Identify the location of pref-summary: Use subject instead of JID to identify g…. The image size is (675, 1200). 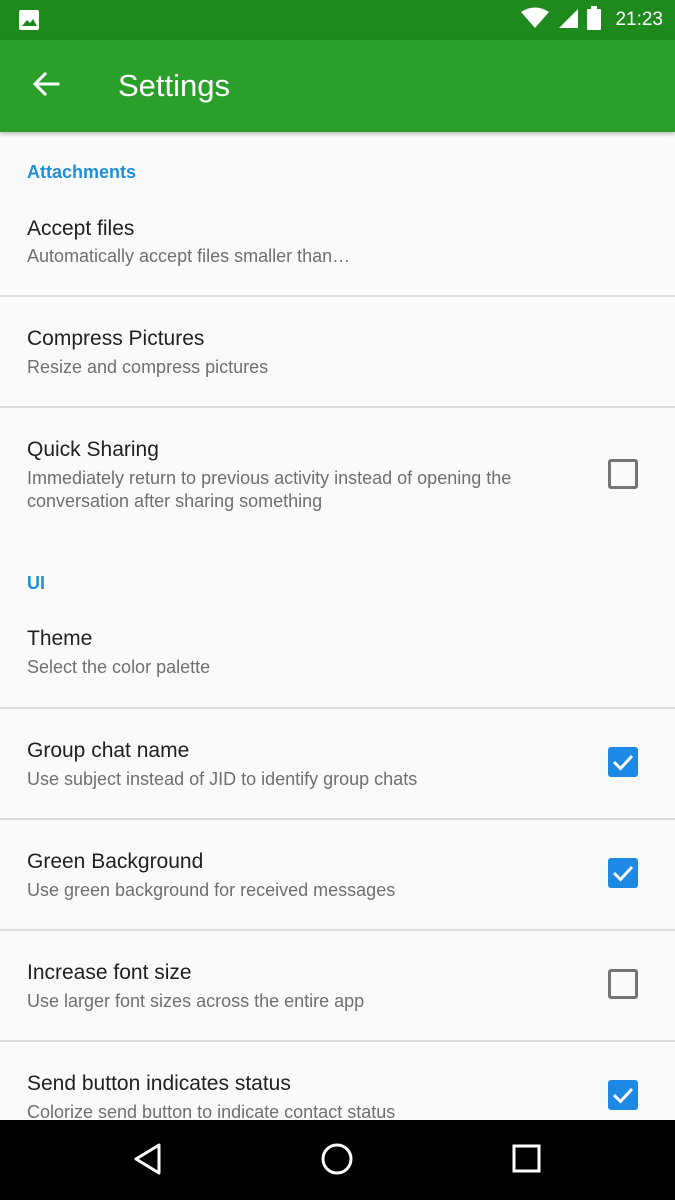
(222, 779).